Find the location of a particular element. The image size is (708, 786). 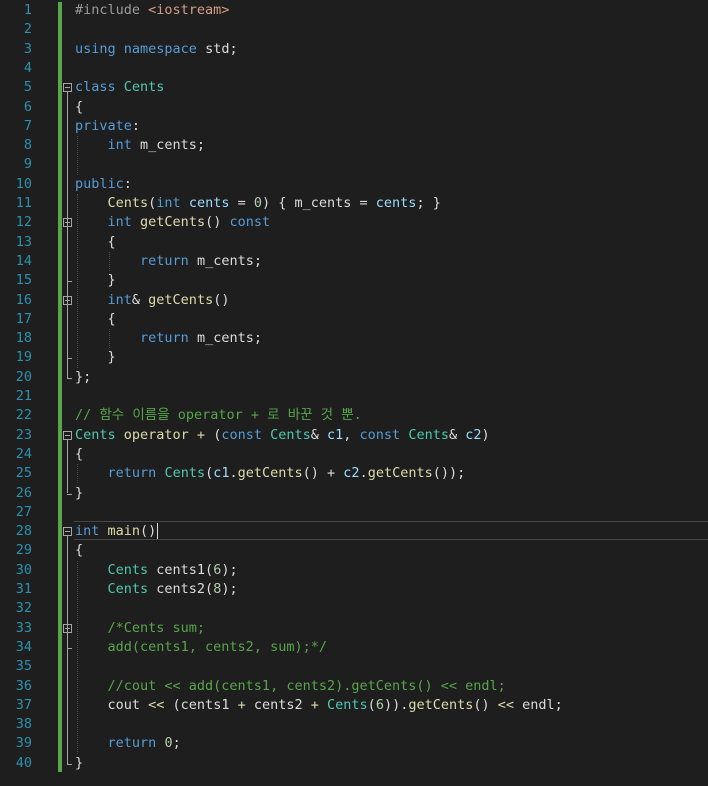

code-line: 39 return 0; is located at coordinates (354, 743).